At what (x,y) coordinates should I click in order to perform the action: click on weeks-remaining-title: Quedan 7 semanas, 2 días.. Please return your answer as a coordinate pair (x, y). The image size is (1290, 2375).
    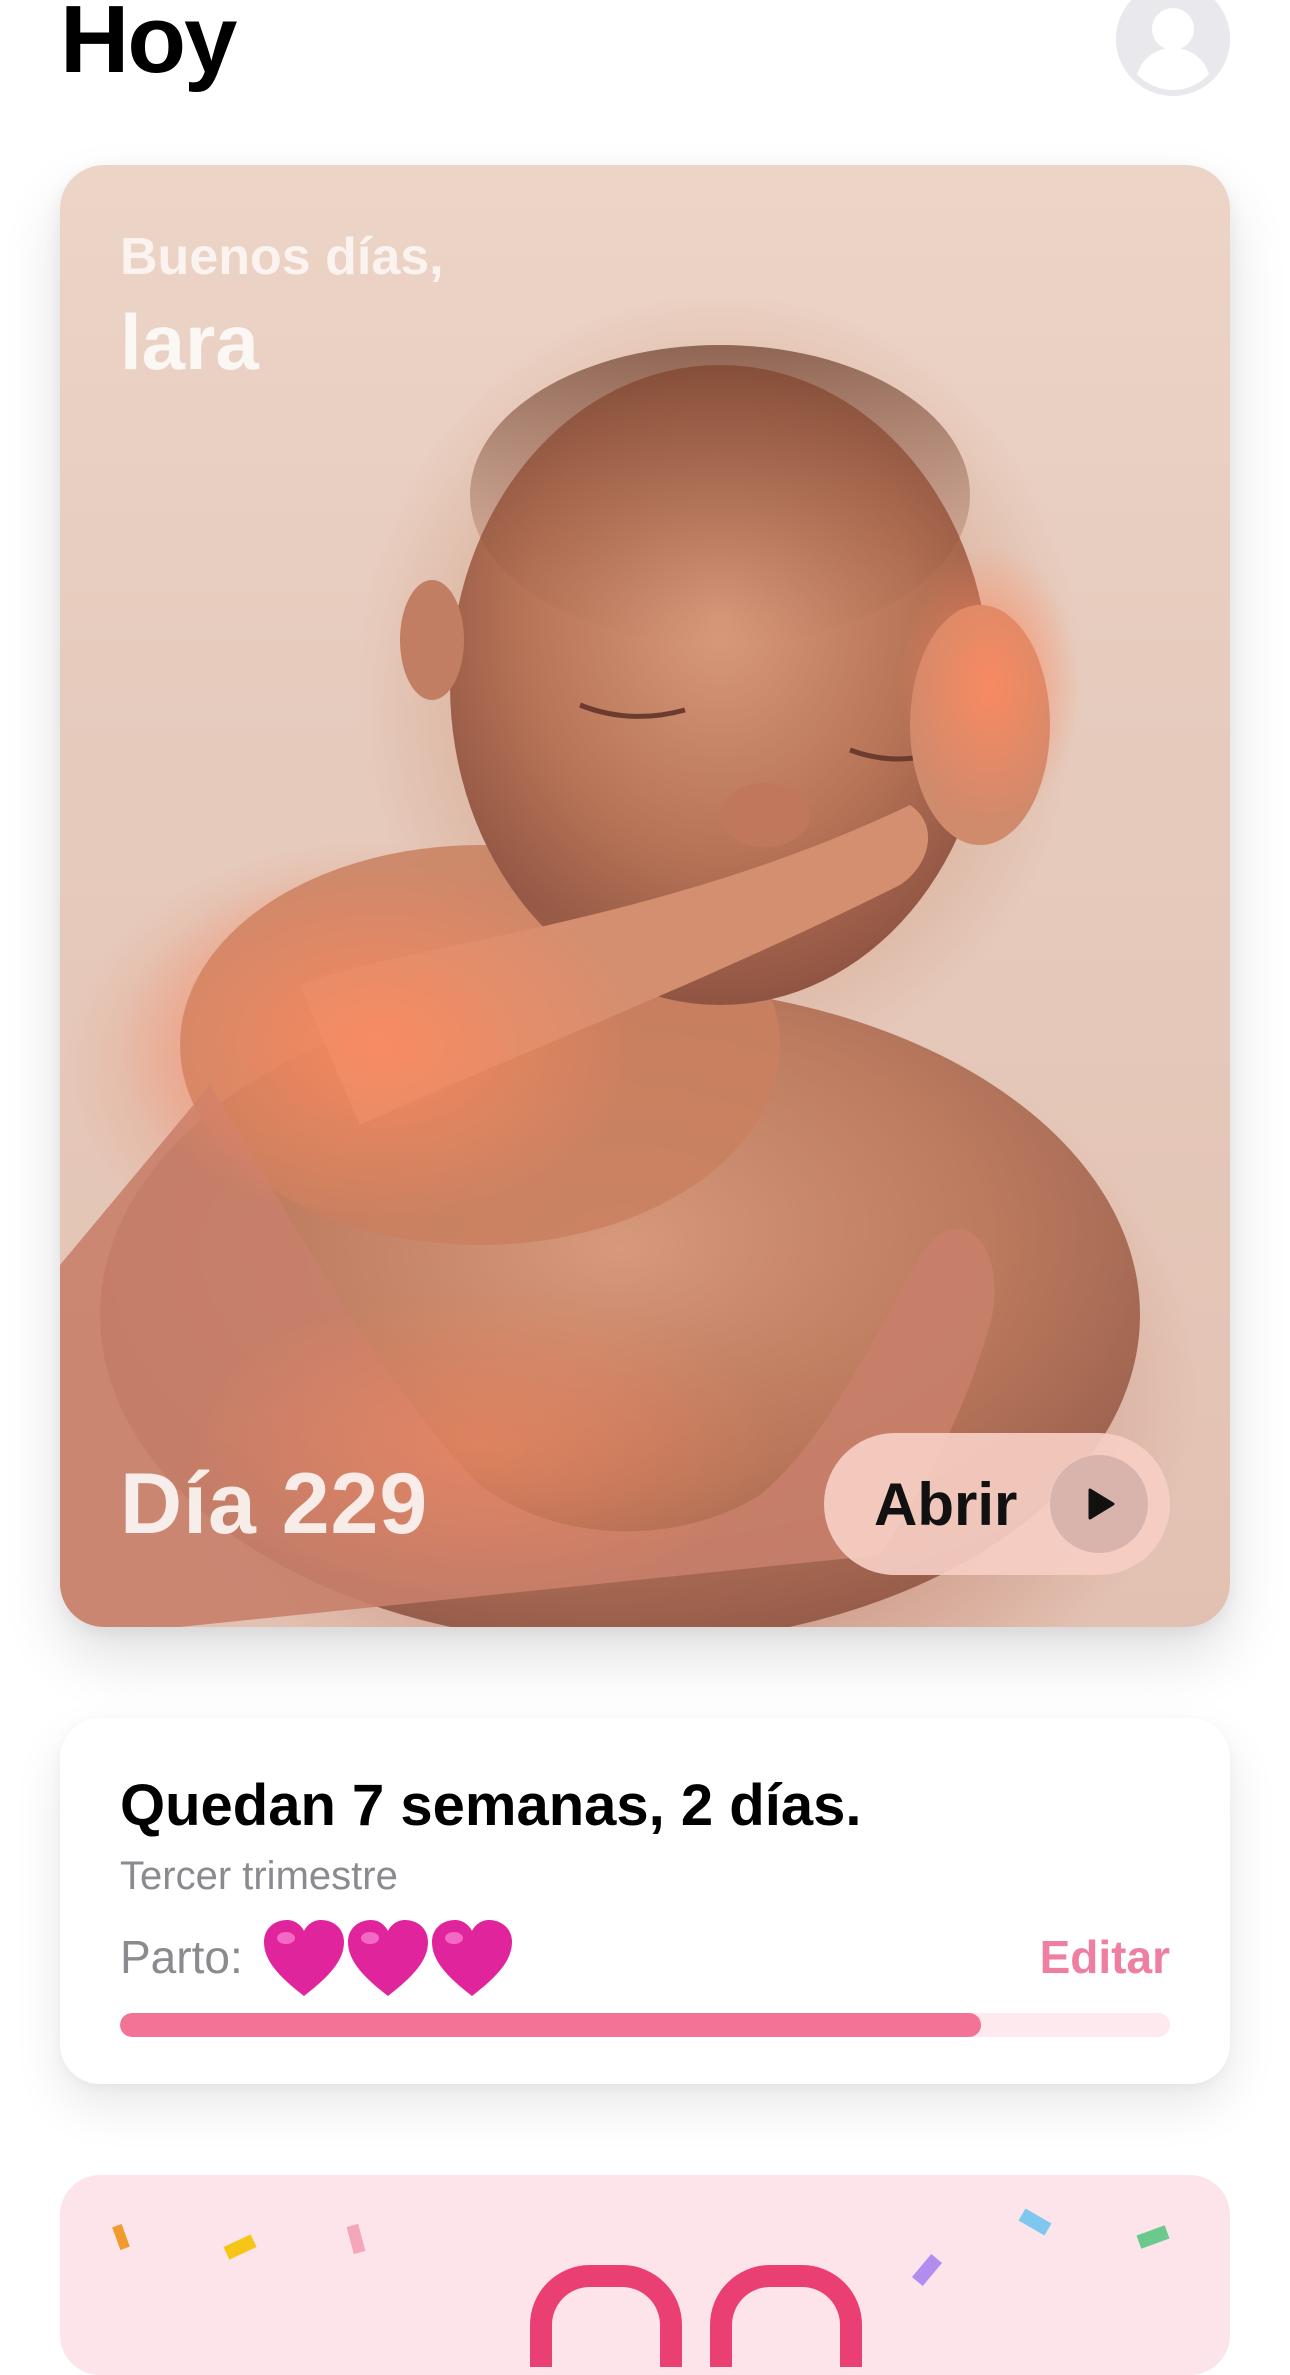
    Looking at the image, I should click on (491, 1805).